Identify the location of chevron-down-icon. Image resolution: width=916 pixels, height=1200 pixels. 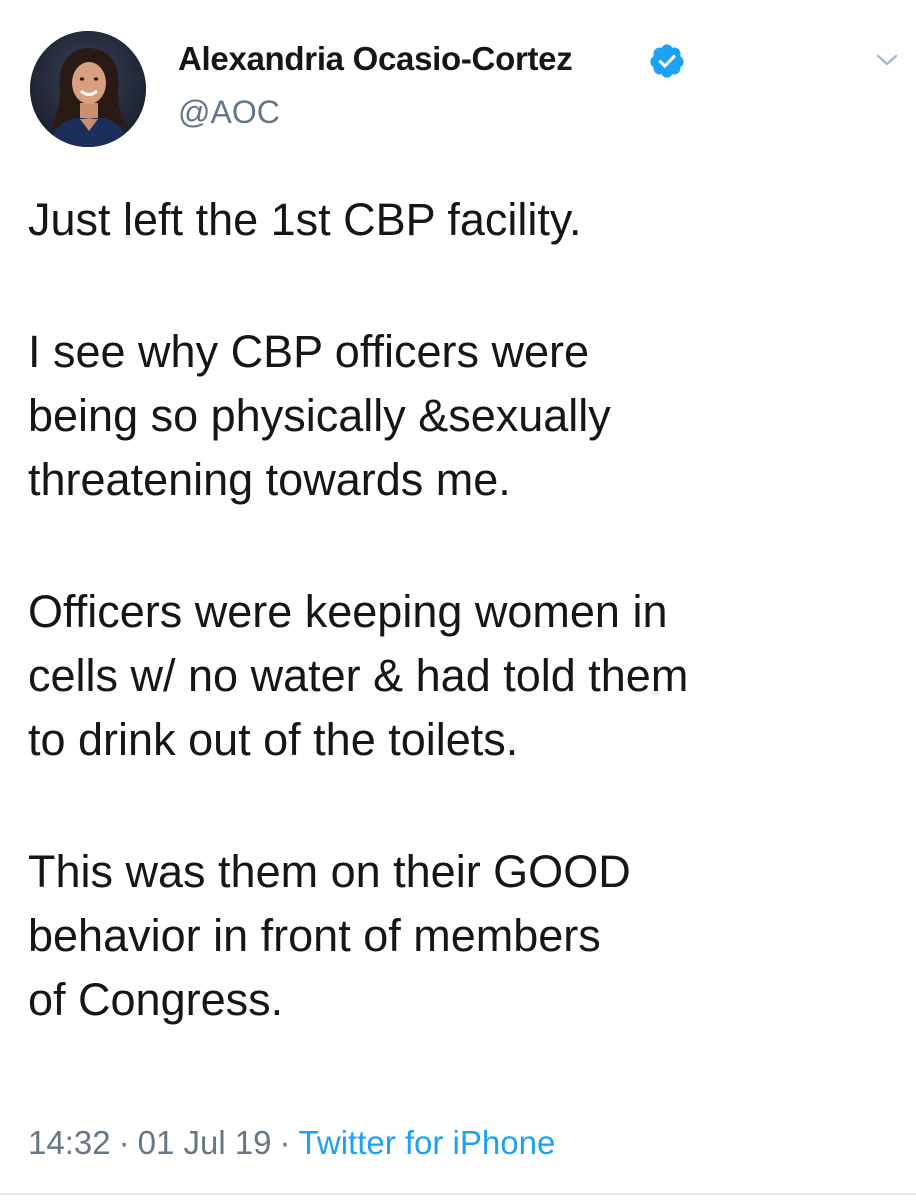
(887, 60).